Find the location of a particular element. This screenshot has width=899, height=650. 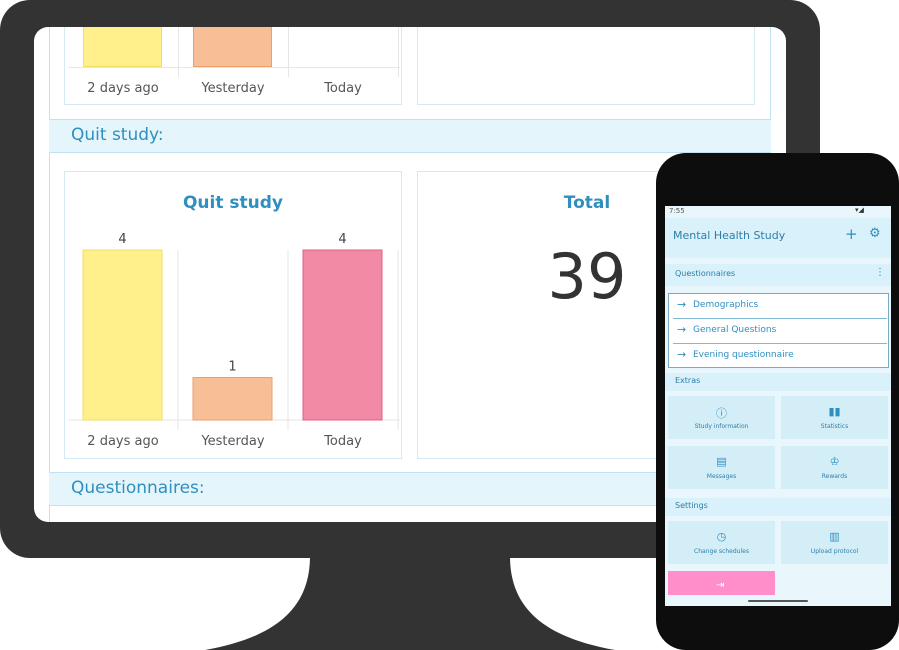

tile-study-information: ⓘ Study information is located at coordinates (721, 417).